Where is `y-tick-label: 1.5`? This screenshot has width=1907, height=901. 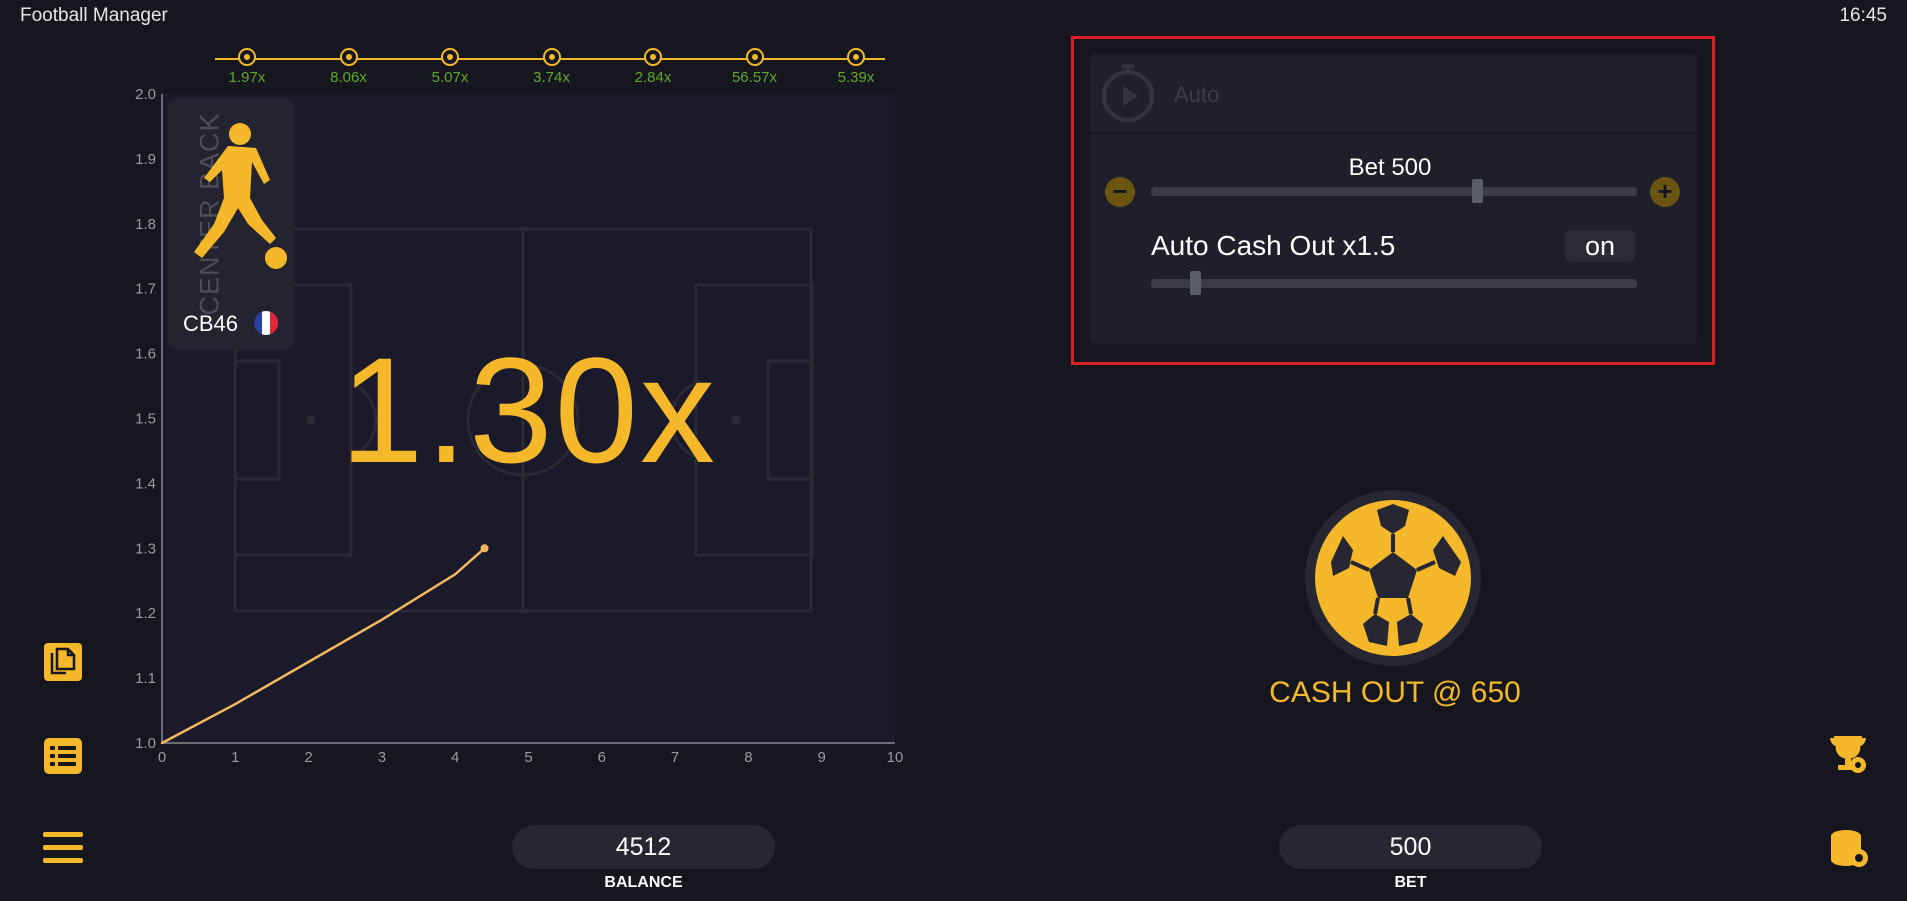 y-tick-label: 1.5 is located at coordinates (145, 419).